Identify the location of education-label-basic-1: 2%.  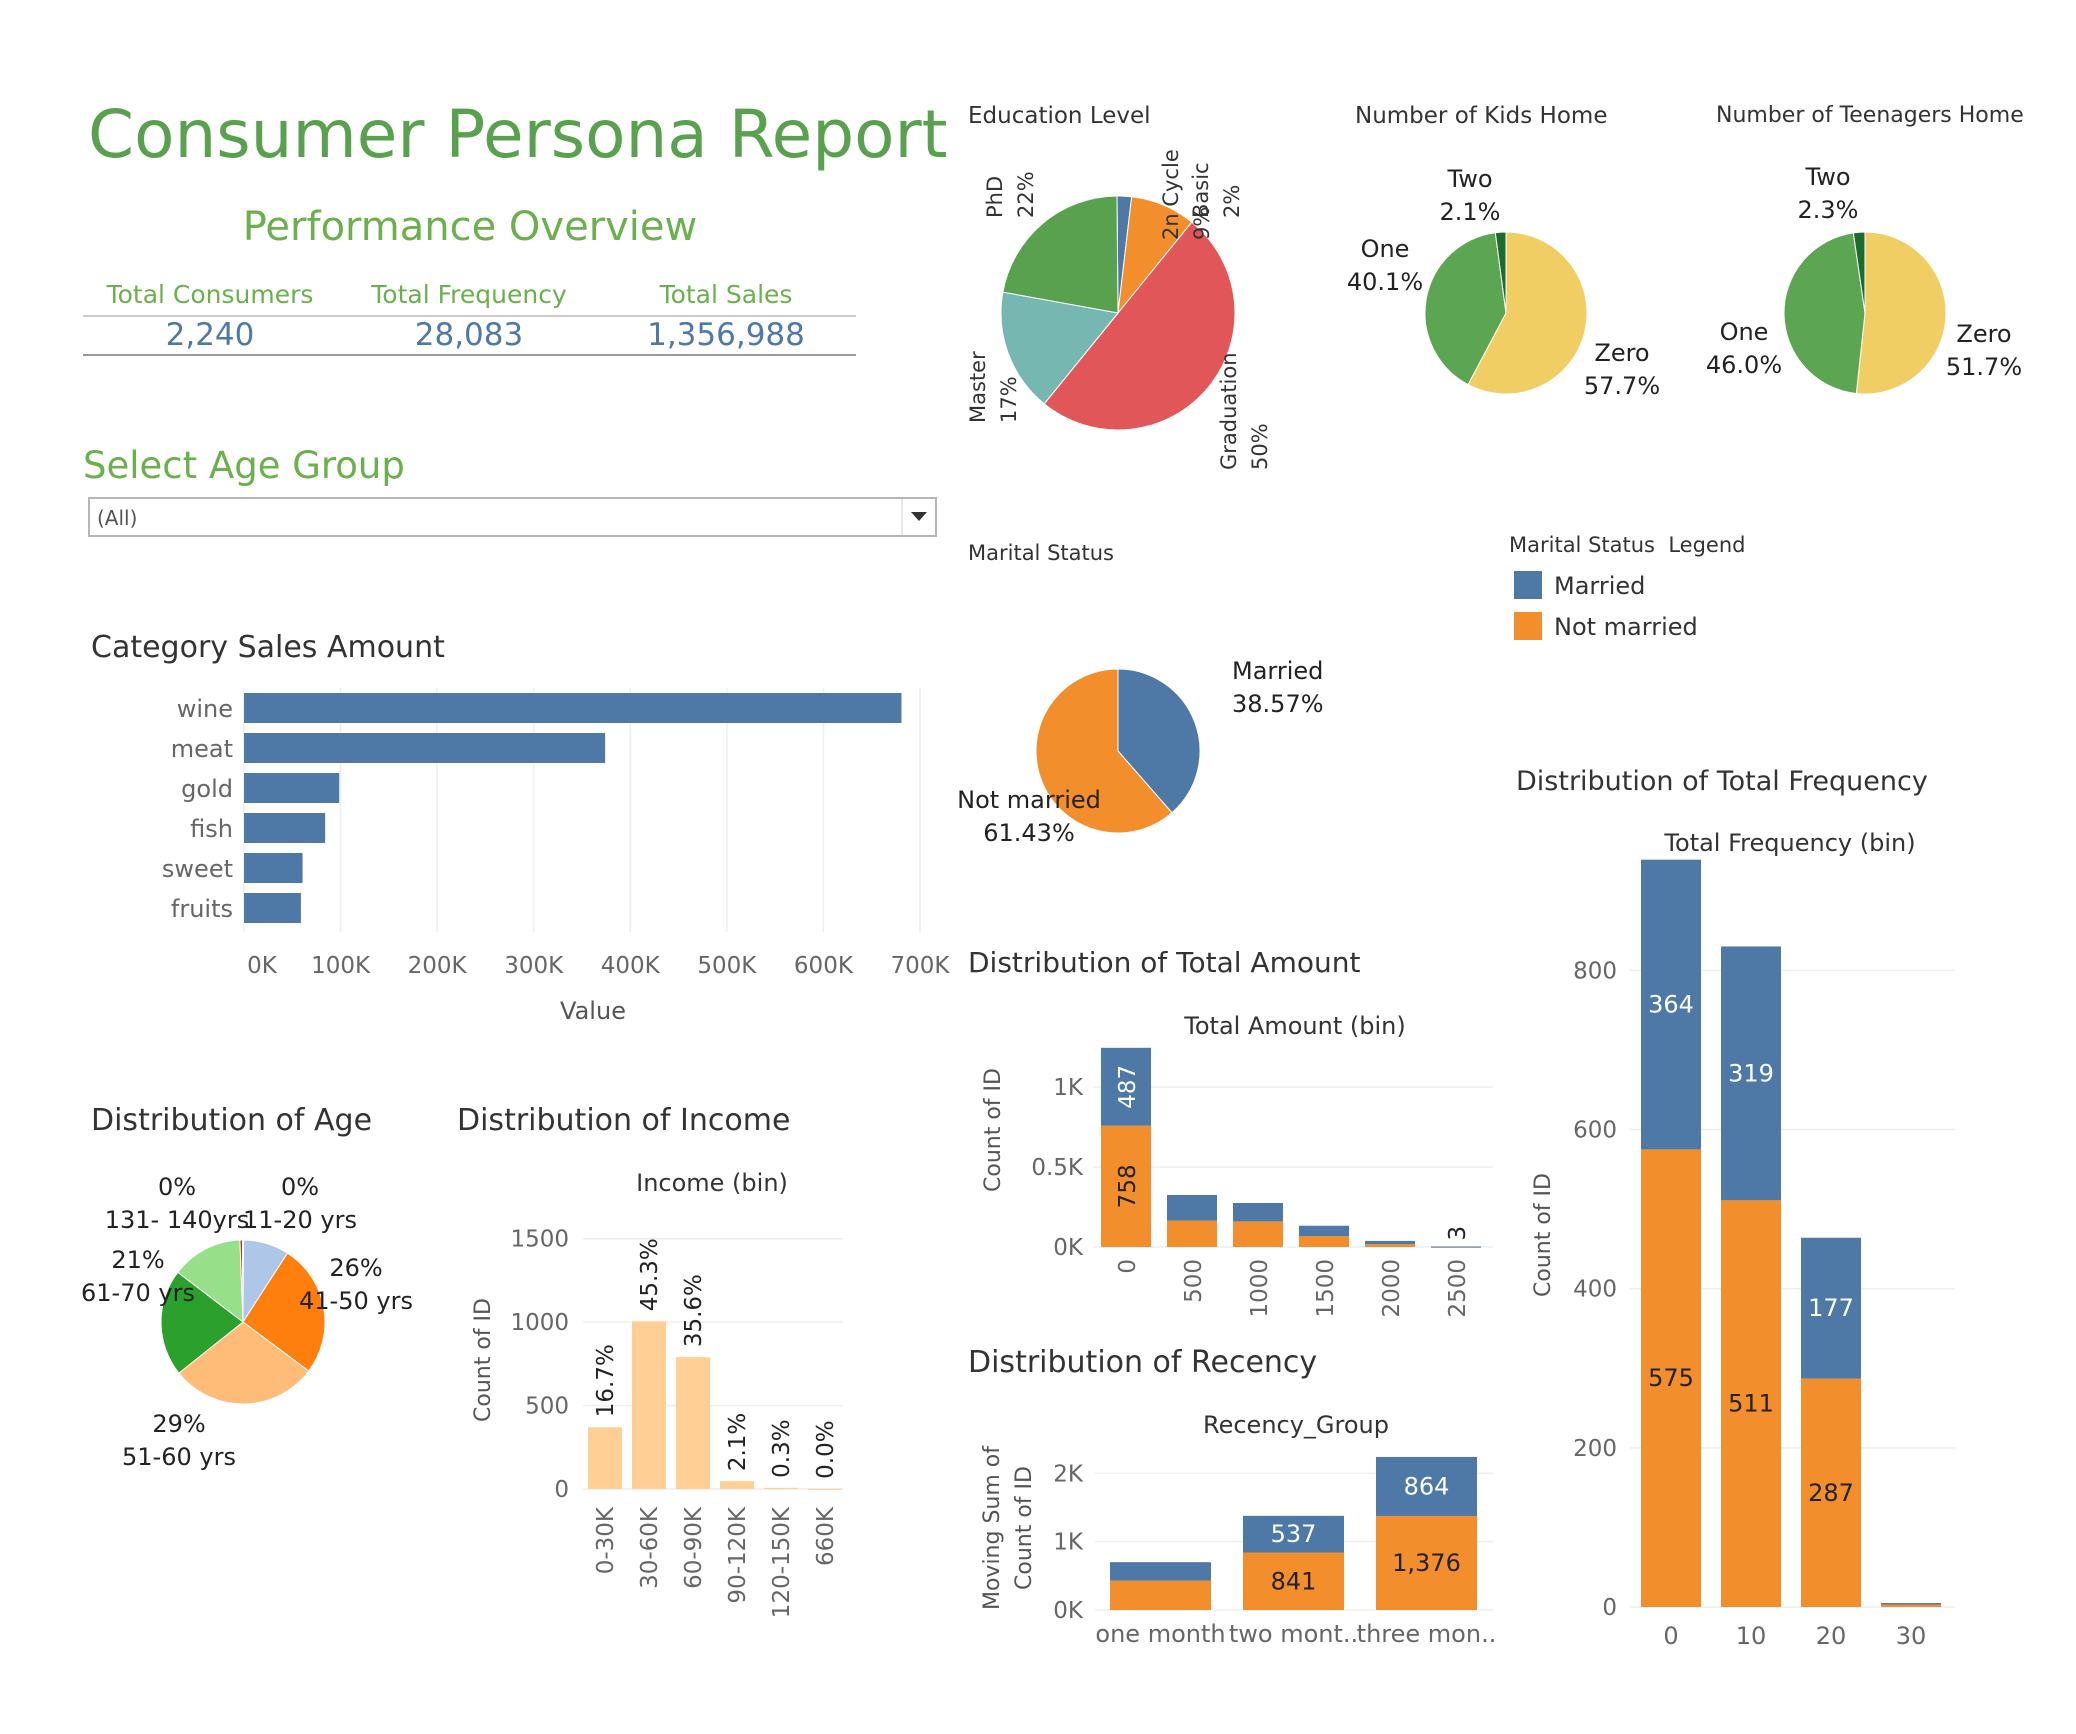
(1232, 201).